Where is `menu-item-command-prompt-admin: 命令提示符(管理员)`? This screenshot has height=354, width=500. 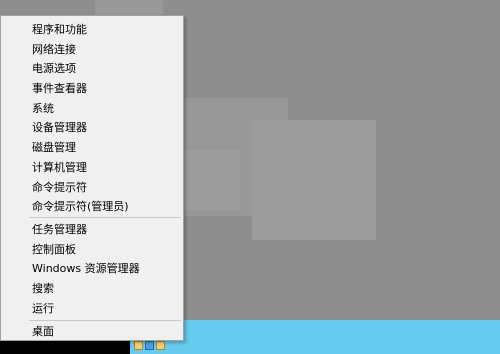 menu-item-command-prompt-admin: 命令提示符(管理员) is located at coordinates (92, 206).